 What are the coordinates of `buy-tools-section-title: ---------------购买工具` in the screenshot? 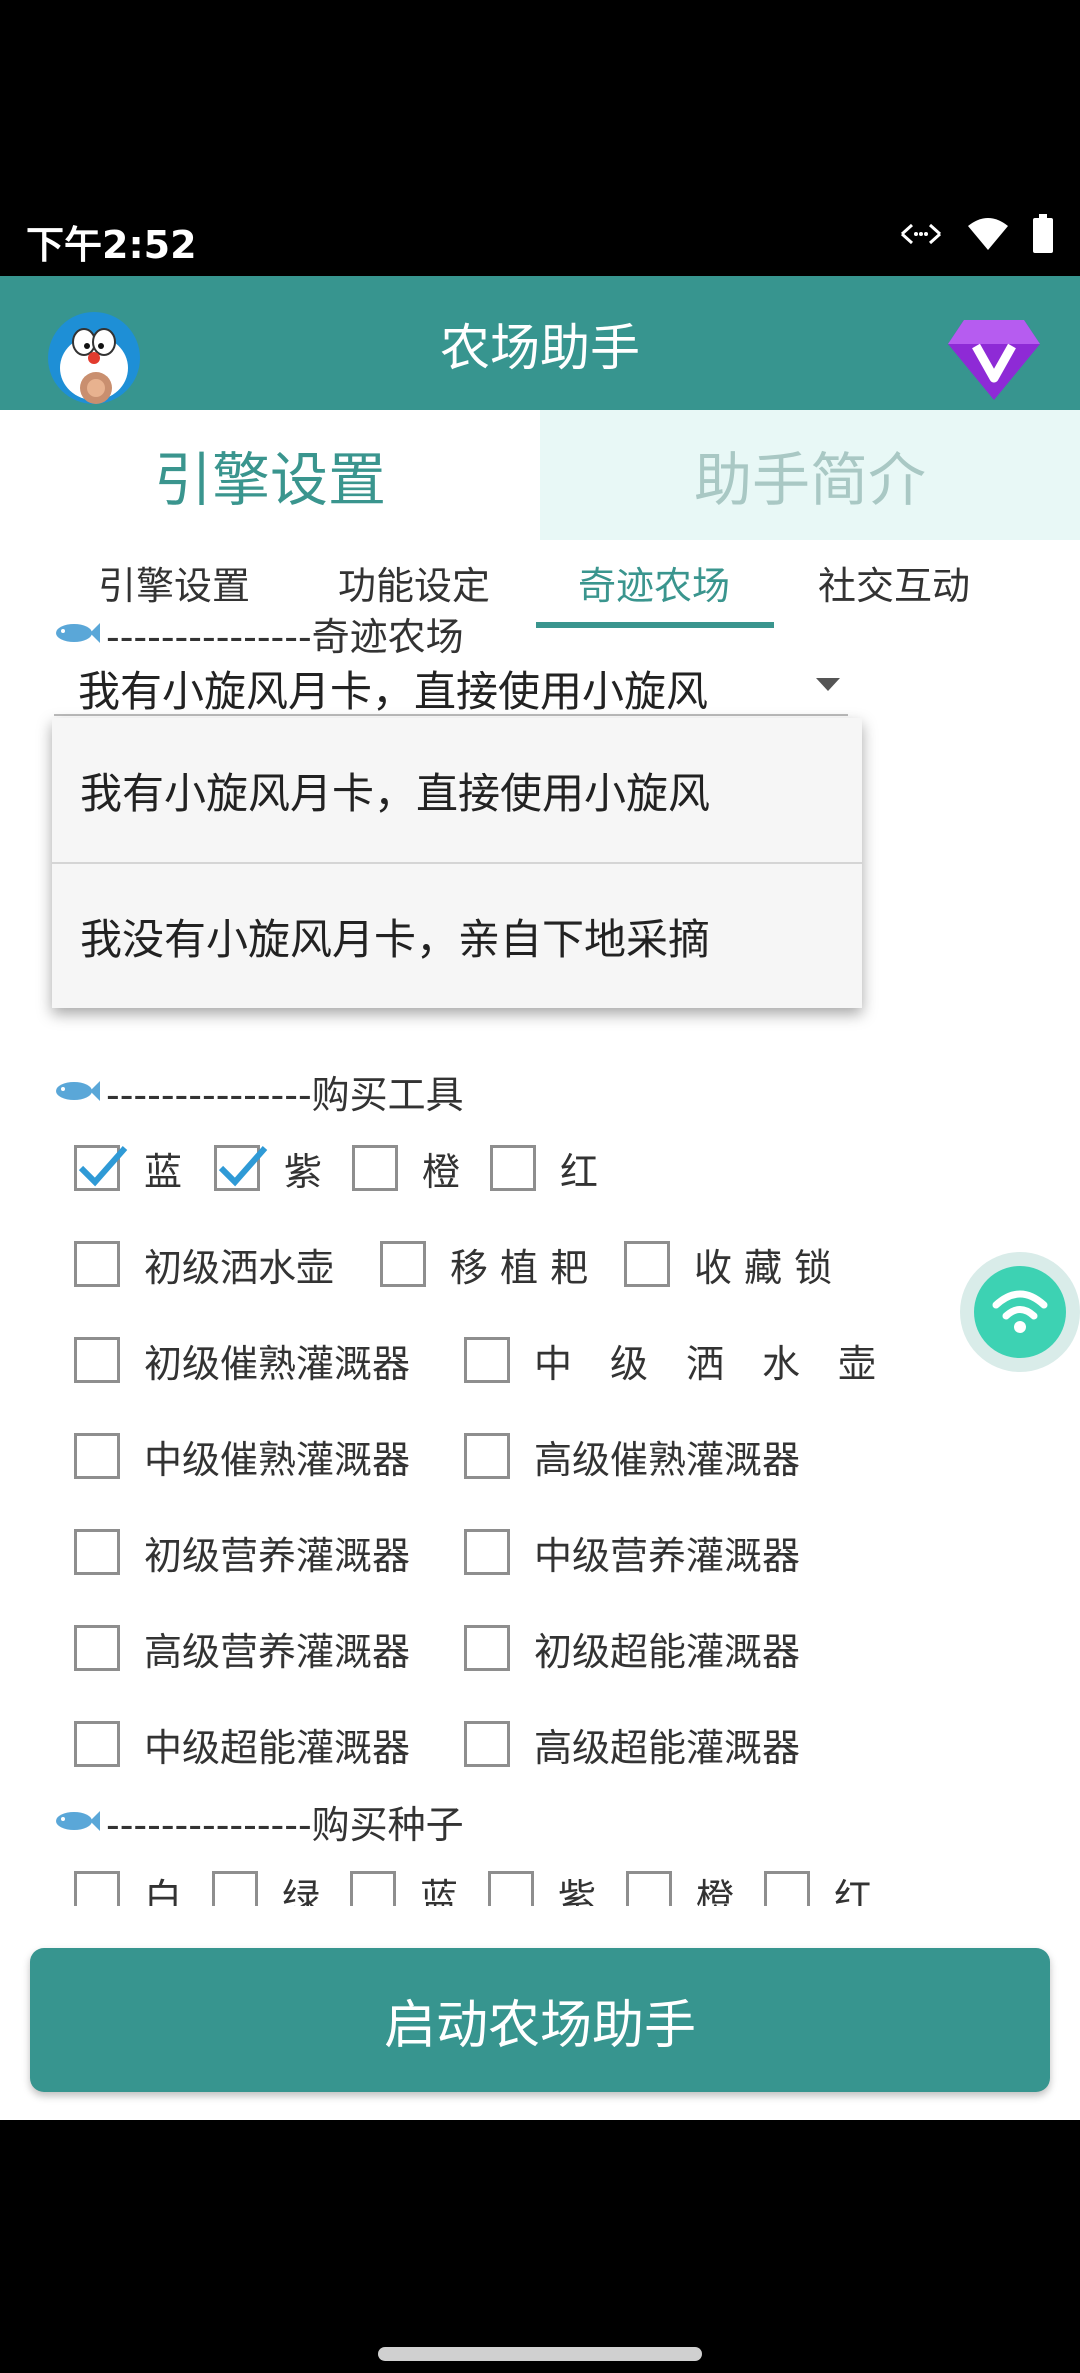 It's located at (259, 1091).